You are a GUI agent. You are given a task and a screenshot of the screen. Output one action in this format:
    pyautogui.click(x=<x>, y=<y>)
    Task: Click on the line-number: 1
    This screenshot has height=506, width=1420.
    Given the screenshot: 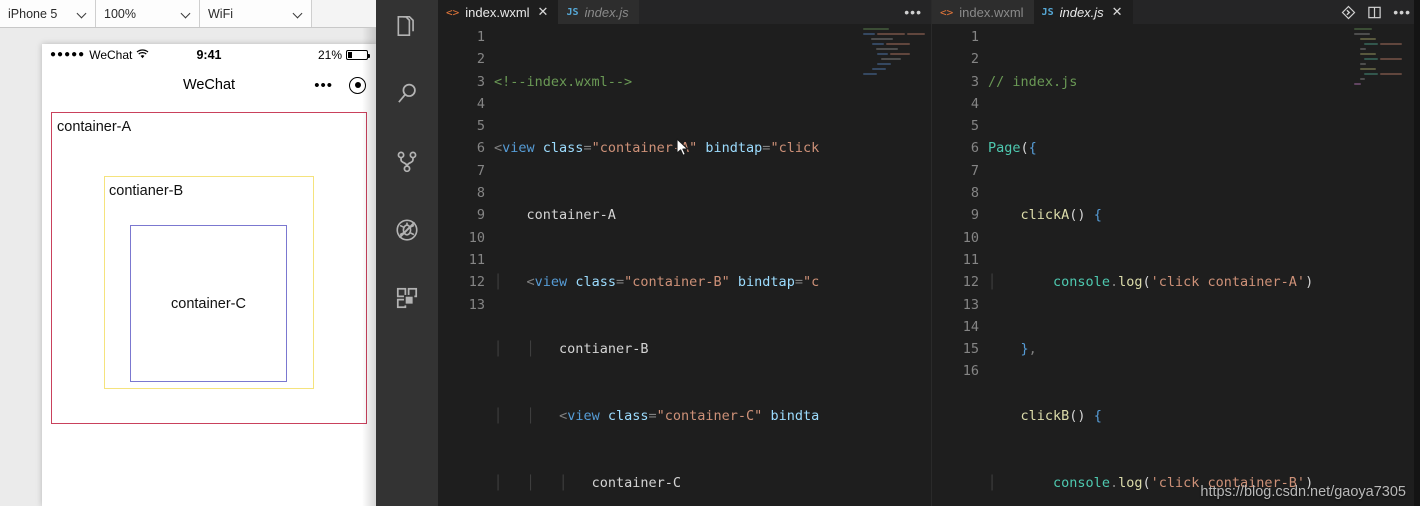 What is the action you would take?
    pyautogui.click(x=480, y=37)
    